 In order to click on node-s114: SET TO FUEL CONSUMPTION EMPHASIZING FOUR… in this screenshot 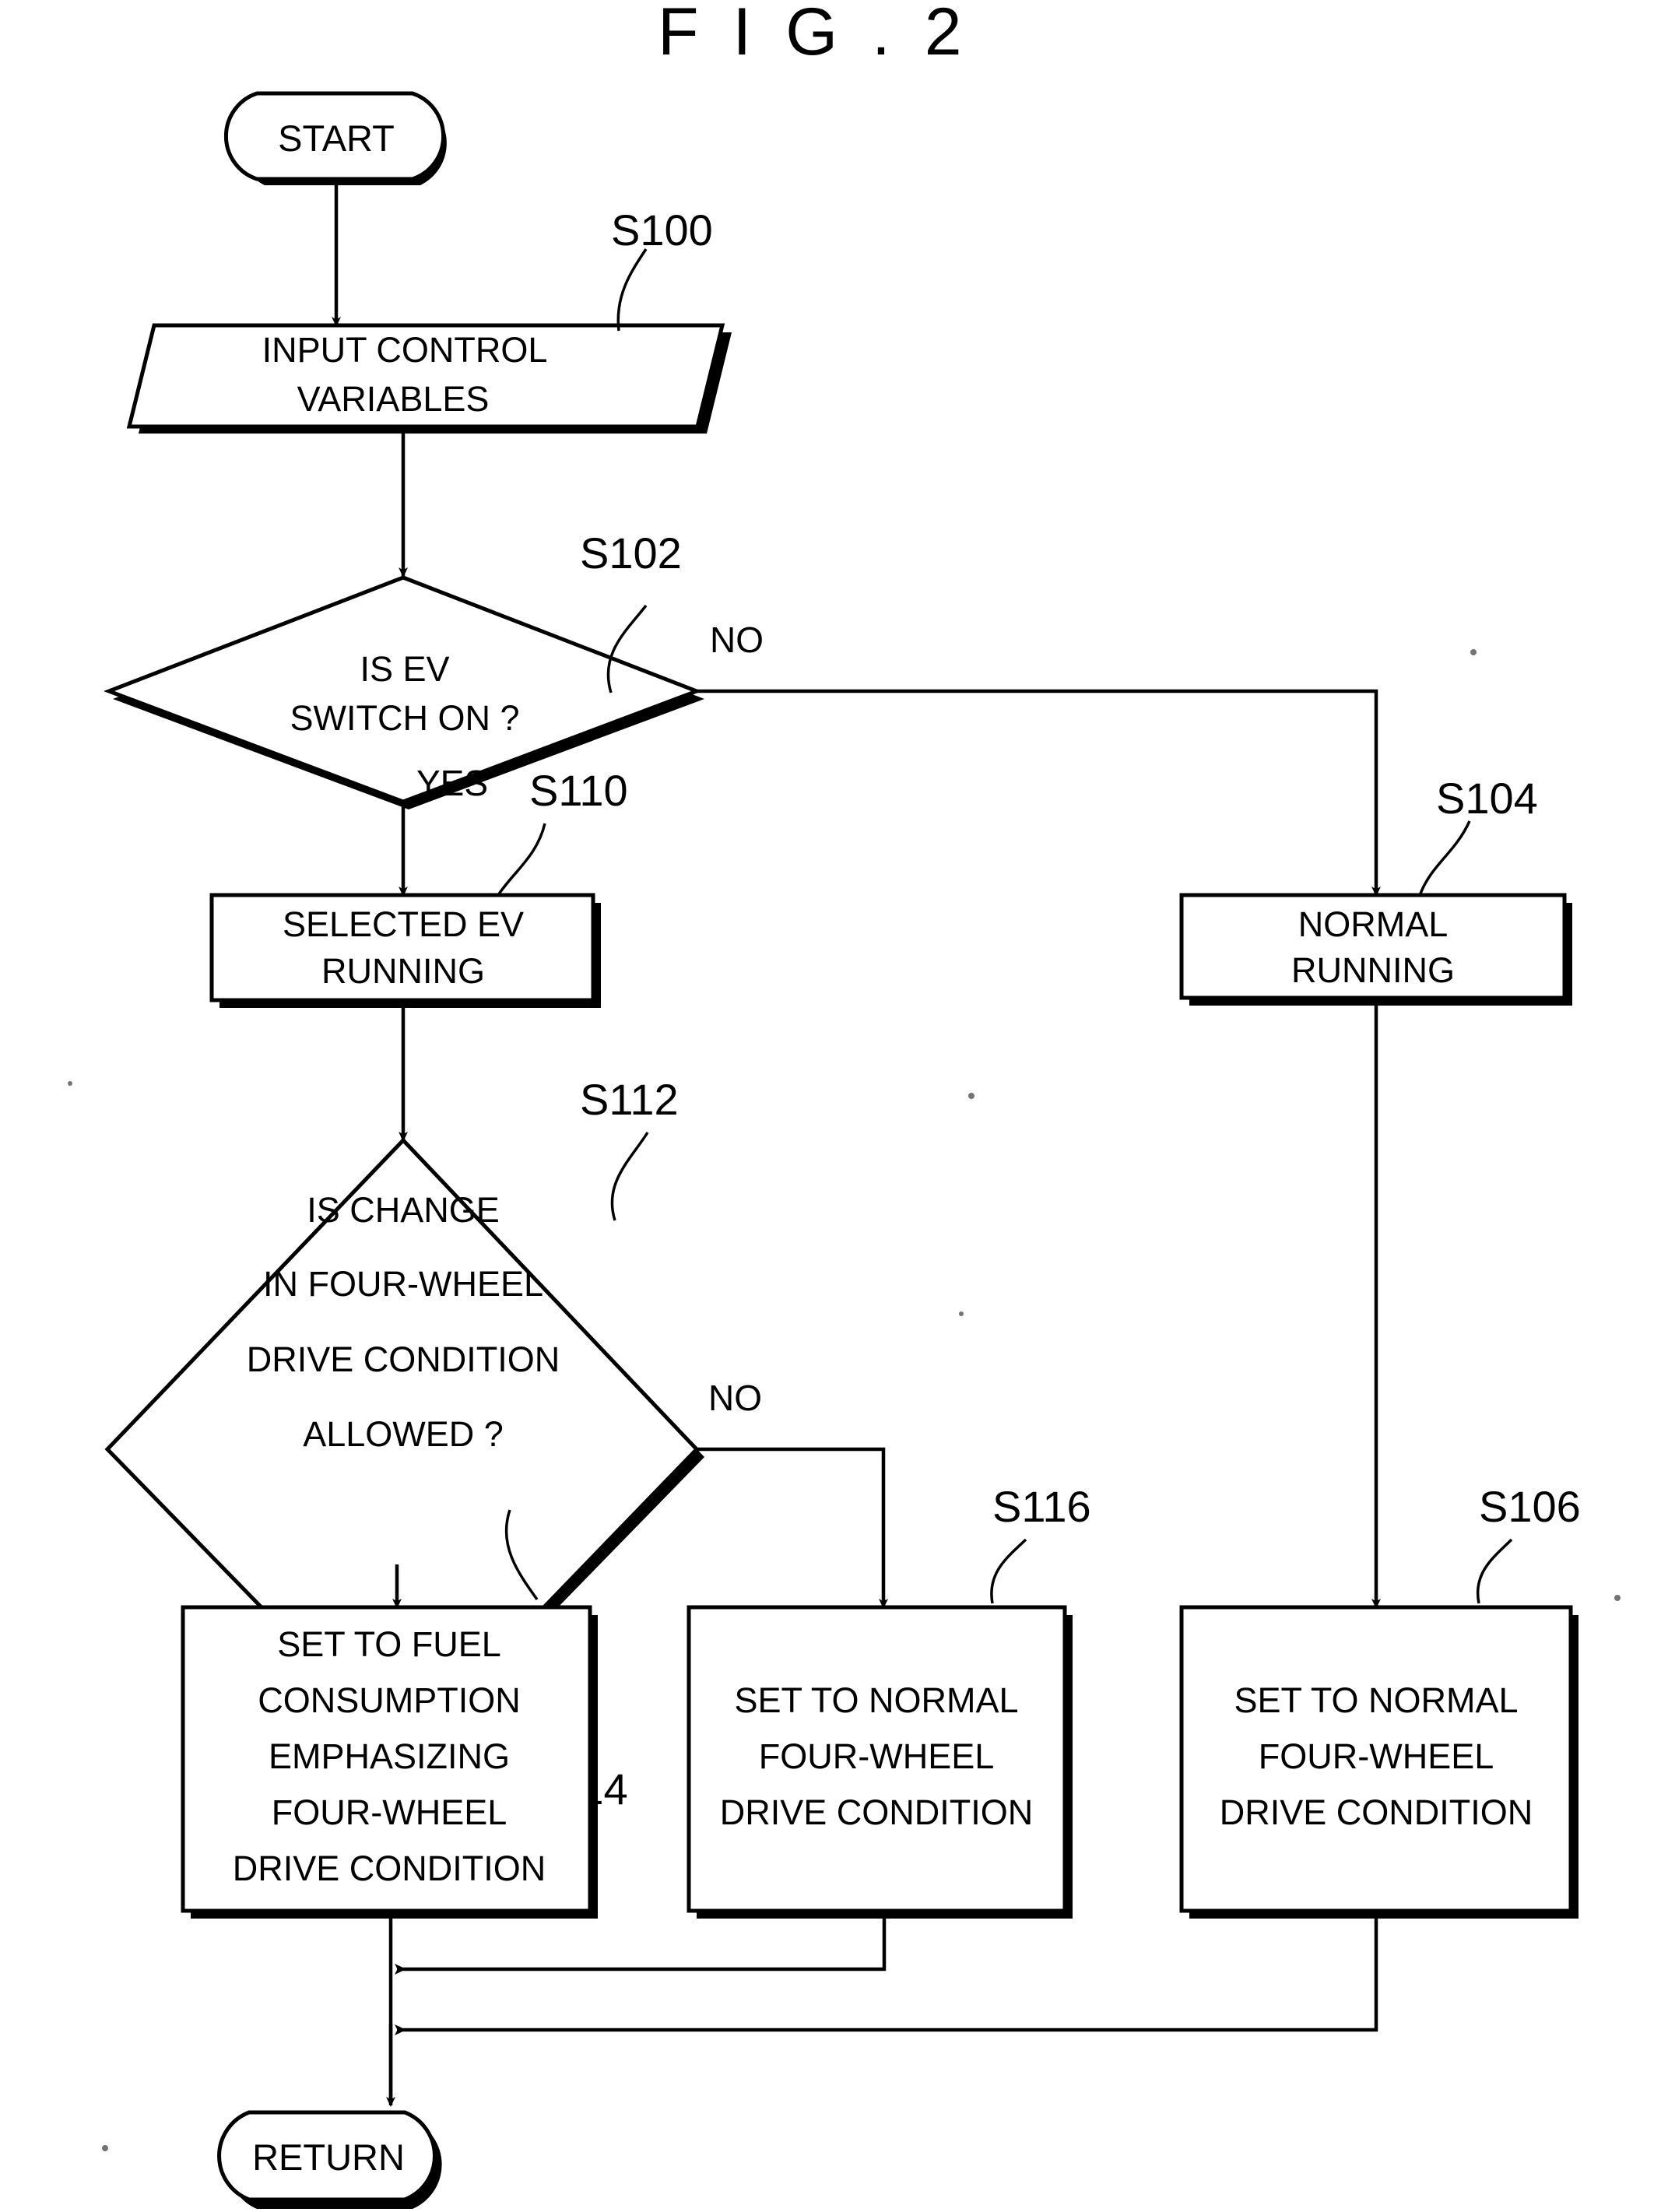, I will do `click(389, 1762)`.